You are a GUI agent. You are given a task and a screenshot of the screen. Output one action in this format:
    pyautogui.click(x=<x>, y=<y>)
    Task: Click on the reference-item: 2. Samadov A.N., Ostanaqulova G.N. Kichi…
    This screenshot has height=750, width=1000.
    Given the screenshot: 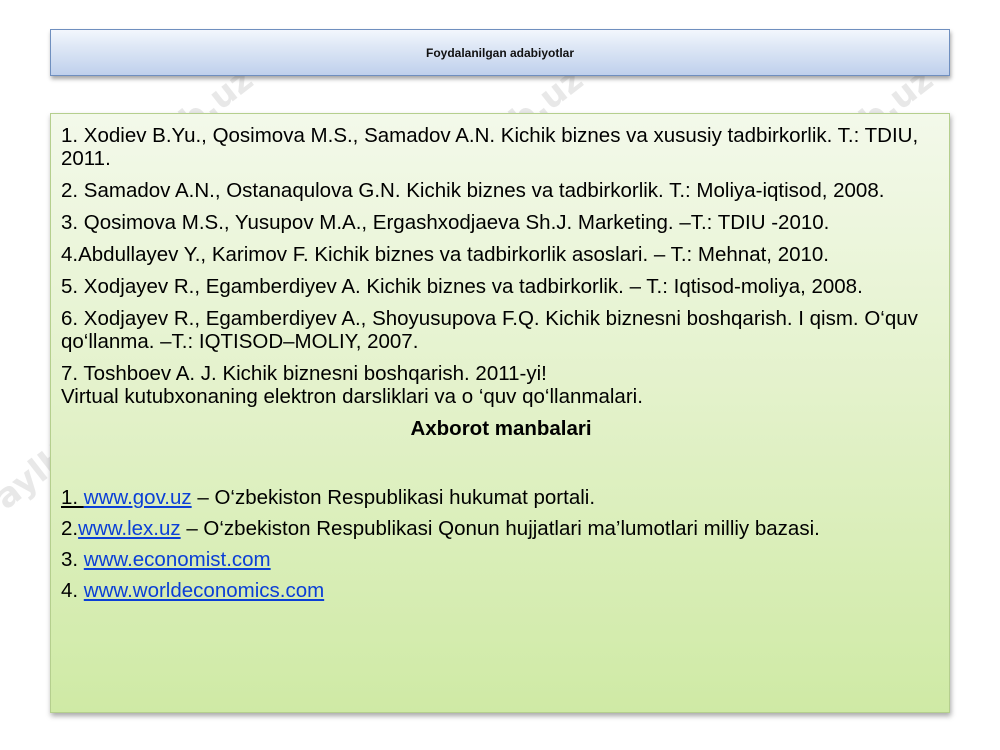 What is the action you would take?
    pyautogui.click(x=473, y=190)
    